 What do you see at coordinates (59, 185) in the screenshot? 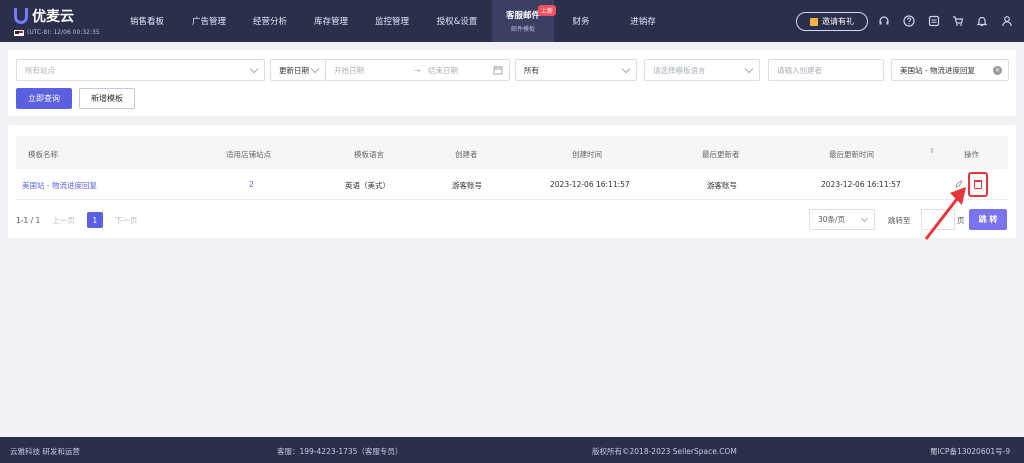
I see `template-name-link: 美国站 - 物流进度回复` at bounding box center [59, 185].